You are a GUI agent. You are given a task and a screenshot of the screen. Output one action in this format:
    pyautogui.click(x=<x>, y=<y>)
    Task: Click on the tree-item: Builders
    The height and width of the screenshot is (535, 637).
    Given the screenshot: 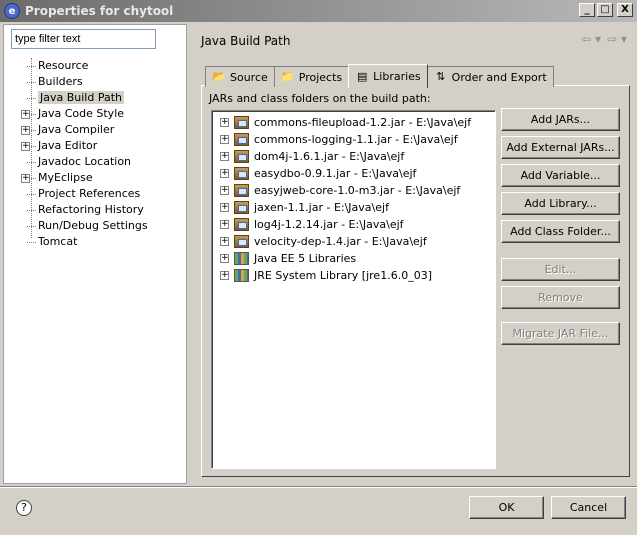 What is the action you would take?
    pyautogui.click(x=96, y=82)
    